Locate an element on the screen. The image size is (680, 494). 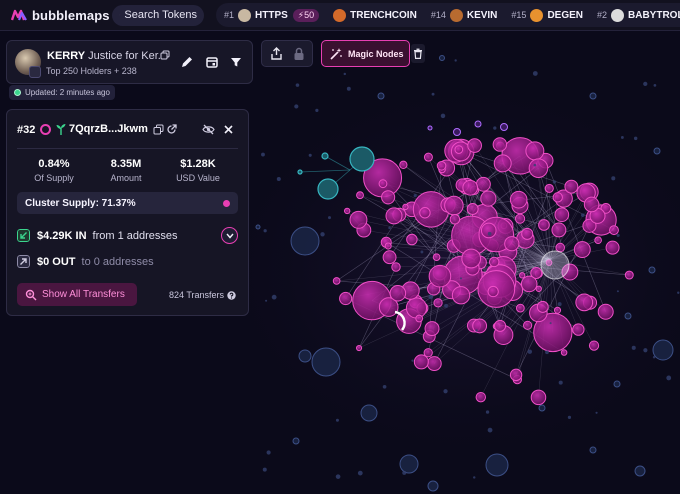
lock-icon is located at coordinates (299, 54).